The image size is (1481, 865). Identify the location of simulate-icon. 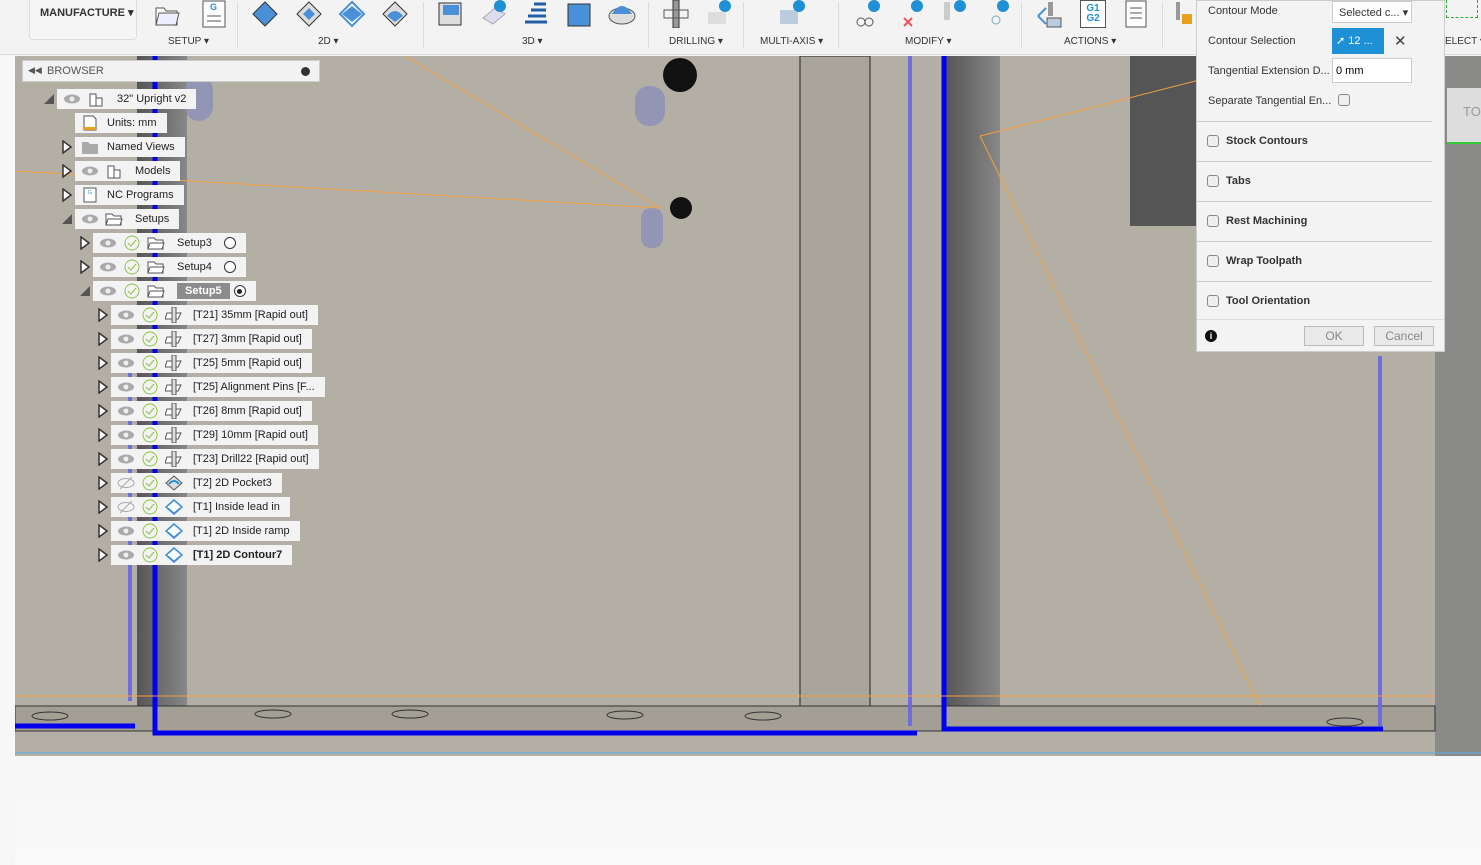
(1050, 14).